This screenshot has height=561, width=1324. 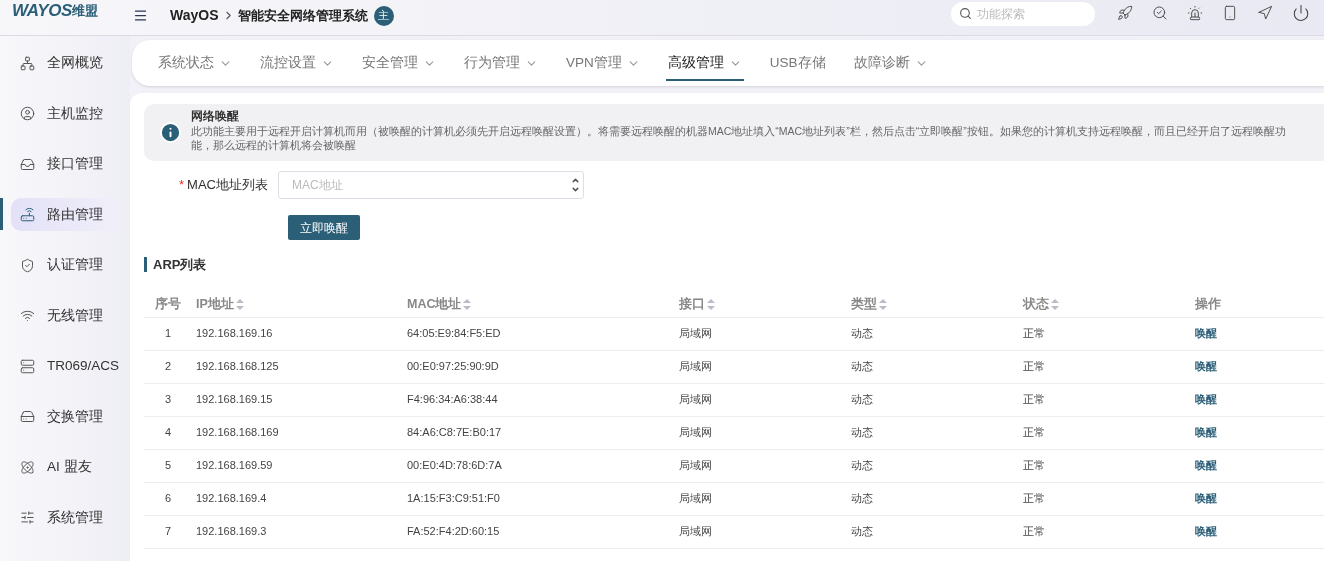 What do you see at coordinates (454, 333) in the screenshot?
I see `table-cell: 64:05:E9:84:F5:ED` at bounding box center [454, 333].